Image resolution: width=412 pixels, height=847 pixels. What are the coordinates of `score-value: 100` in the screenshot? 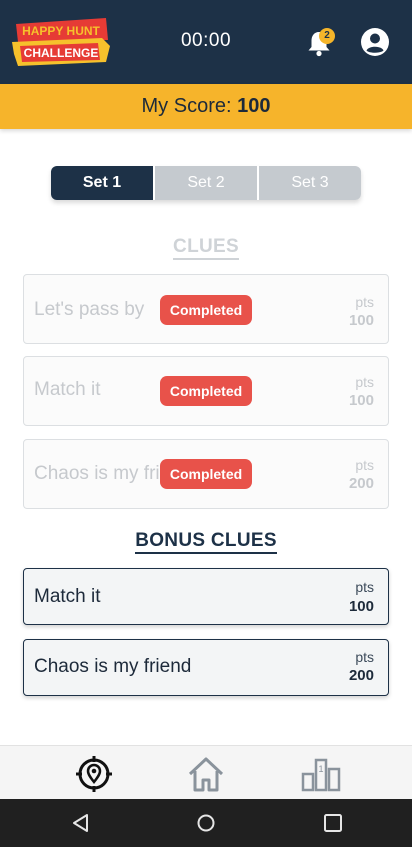 It's located at (254, 106).